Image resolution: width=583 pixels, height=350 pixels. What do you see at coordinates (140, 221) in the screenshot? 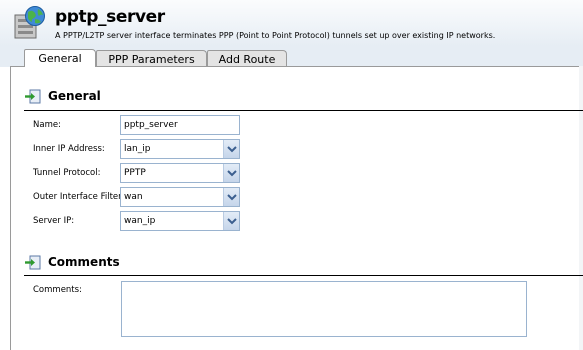
I see `server-ip-value: wan_ip` at bounding box center [140, 221].